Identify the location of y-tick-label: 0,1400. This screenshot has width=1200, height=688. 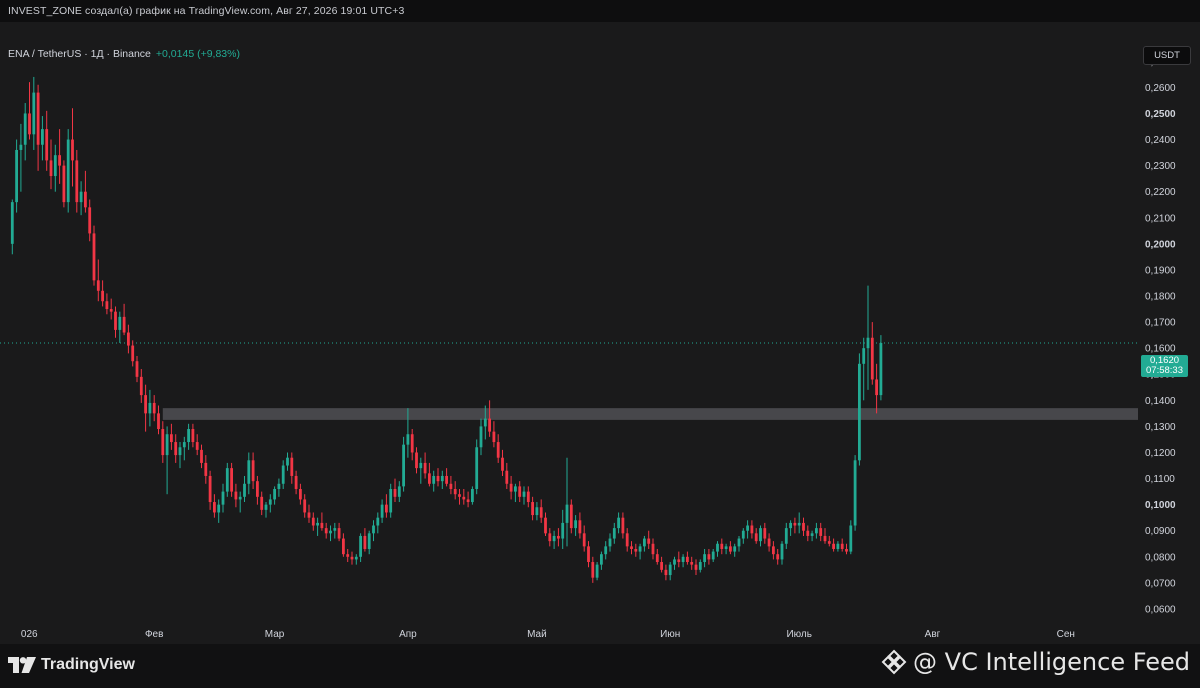
(1160, 401).